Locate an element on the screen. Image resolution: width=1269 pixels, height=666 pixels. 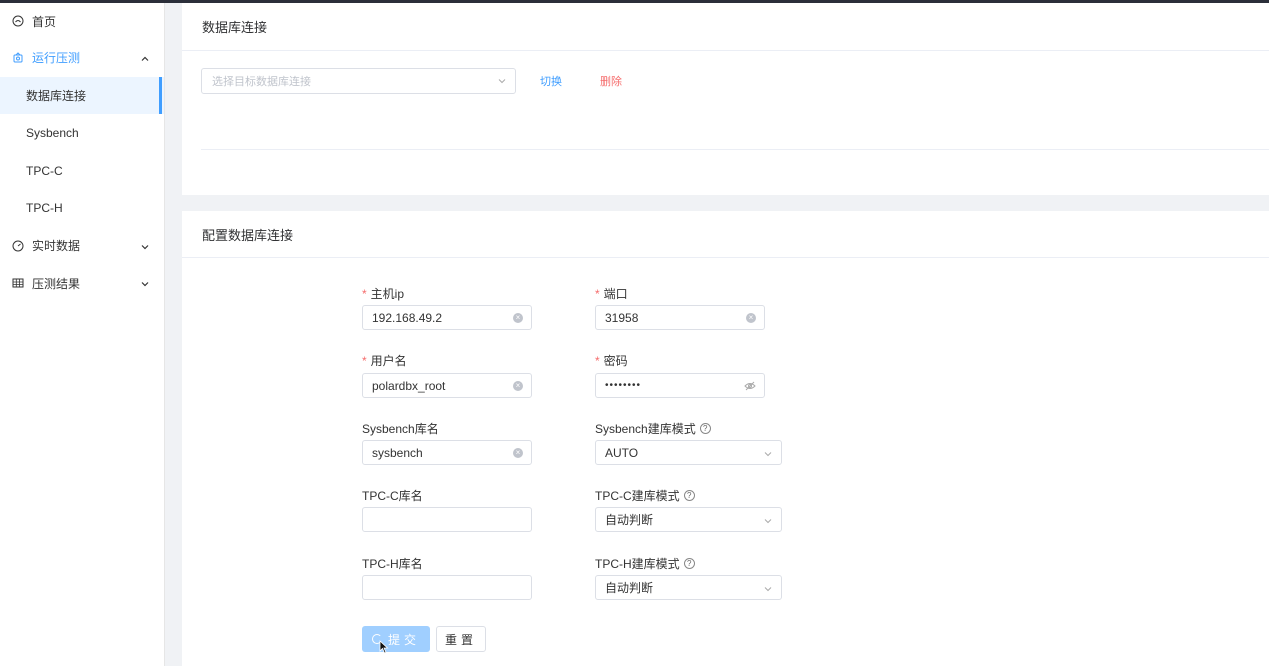
sidebar-item-tpcc: TPC-C is located at coordinates (82, 171).